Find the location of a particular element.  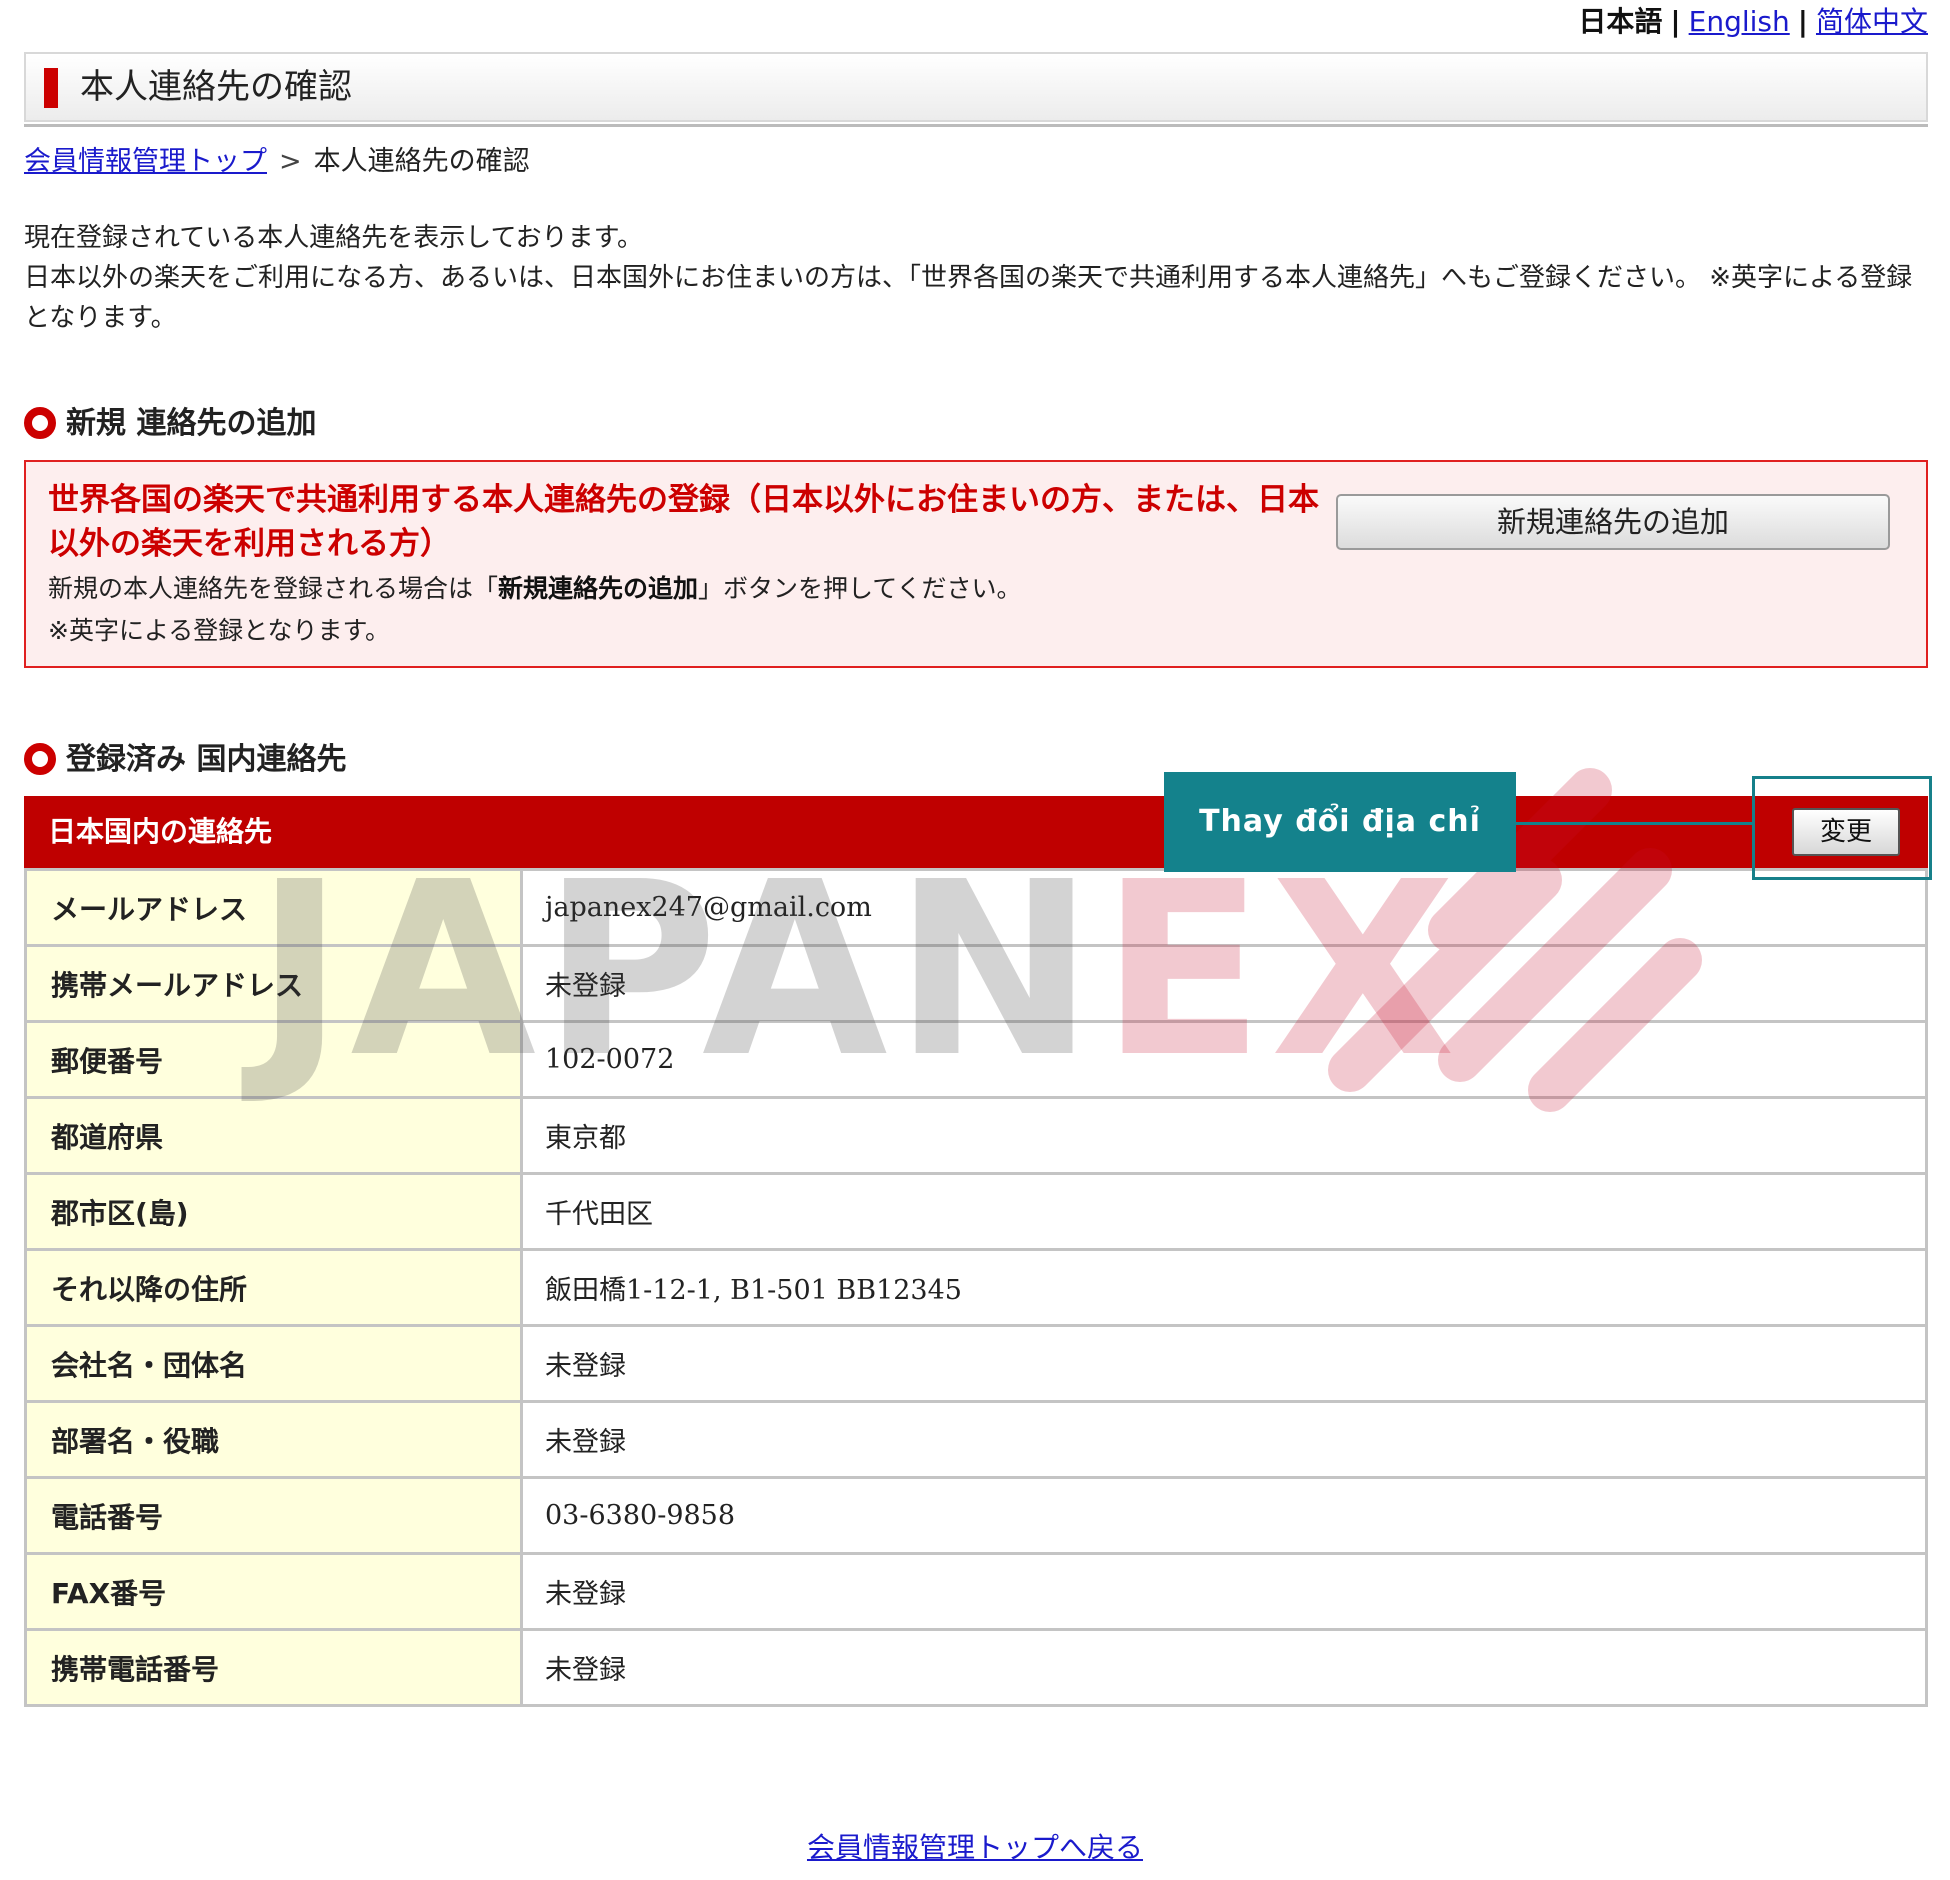

instruction-prefix: 新規の本人連絡先を登録される場合は「 is located at coordinates (273, 588).